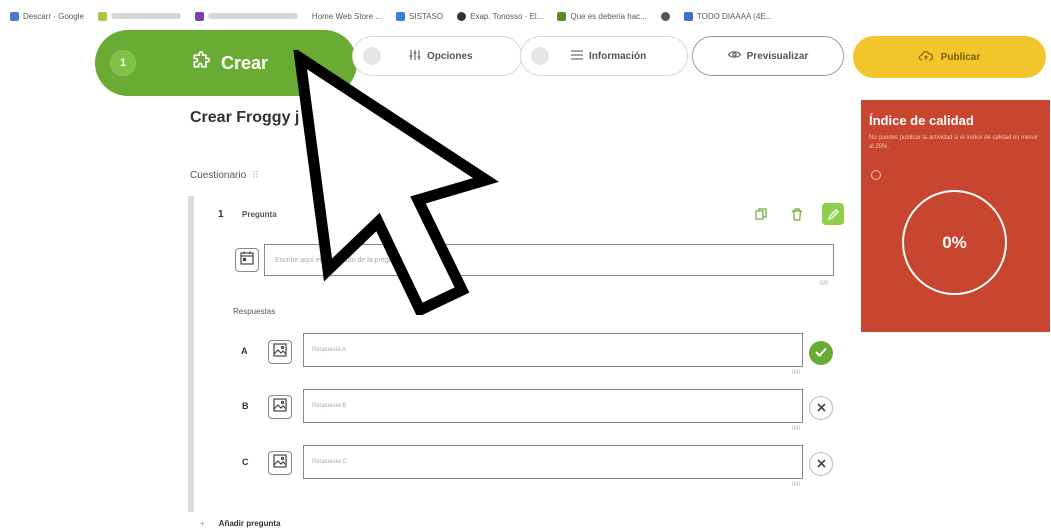 The width and height of the screenshot is (1051, 531). I want to click on bookmark-item: Descarr · Google, so click(47, 16).